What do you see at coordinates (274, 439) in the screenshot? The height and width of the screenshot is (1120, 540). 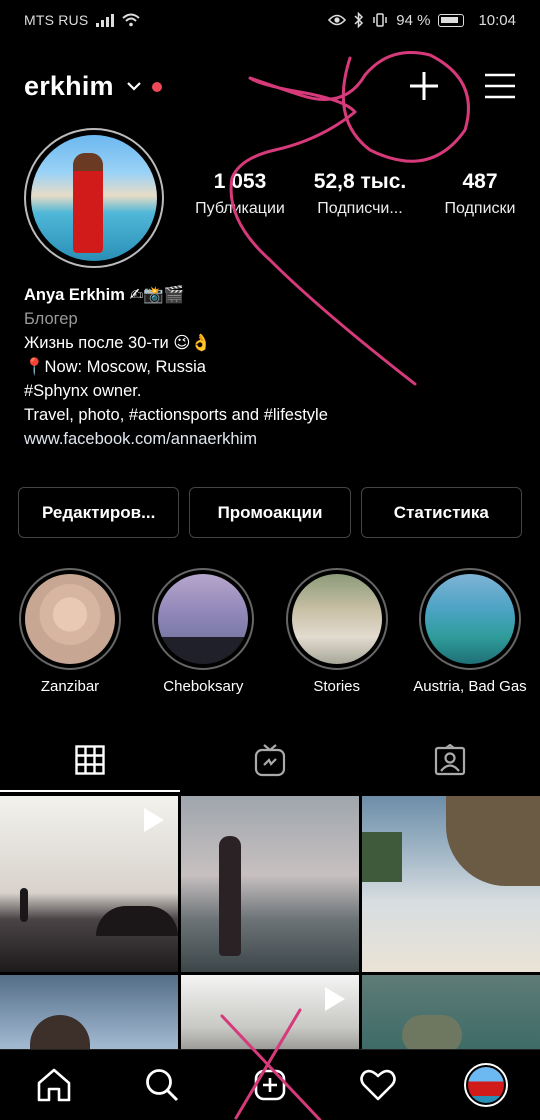 I see `bio-link: www.facebook.com/annaerkhim` at bounding box center [274, 439].